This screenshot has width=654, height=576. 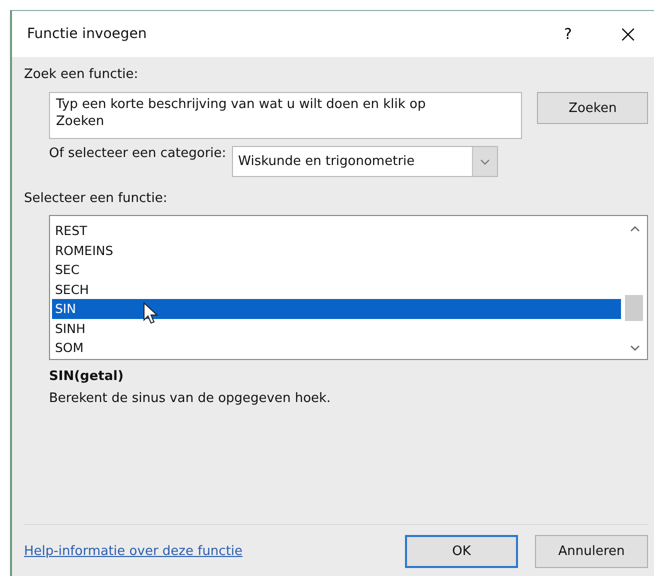 What do you see at coordinates (634, 308) in the screenshot?
I see `scrollbar-thumb` at bounding box center [634, 308].